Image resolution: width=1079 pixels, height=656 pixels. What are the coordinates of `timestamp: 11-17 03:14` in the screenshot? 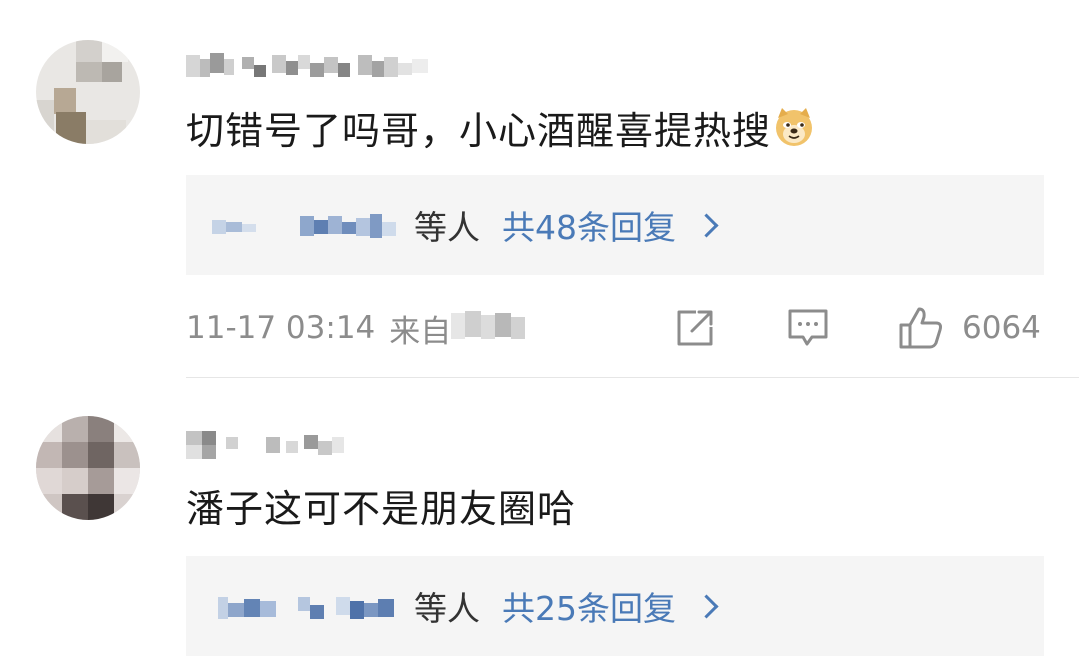 It's located at (281, 328).